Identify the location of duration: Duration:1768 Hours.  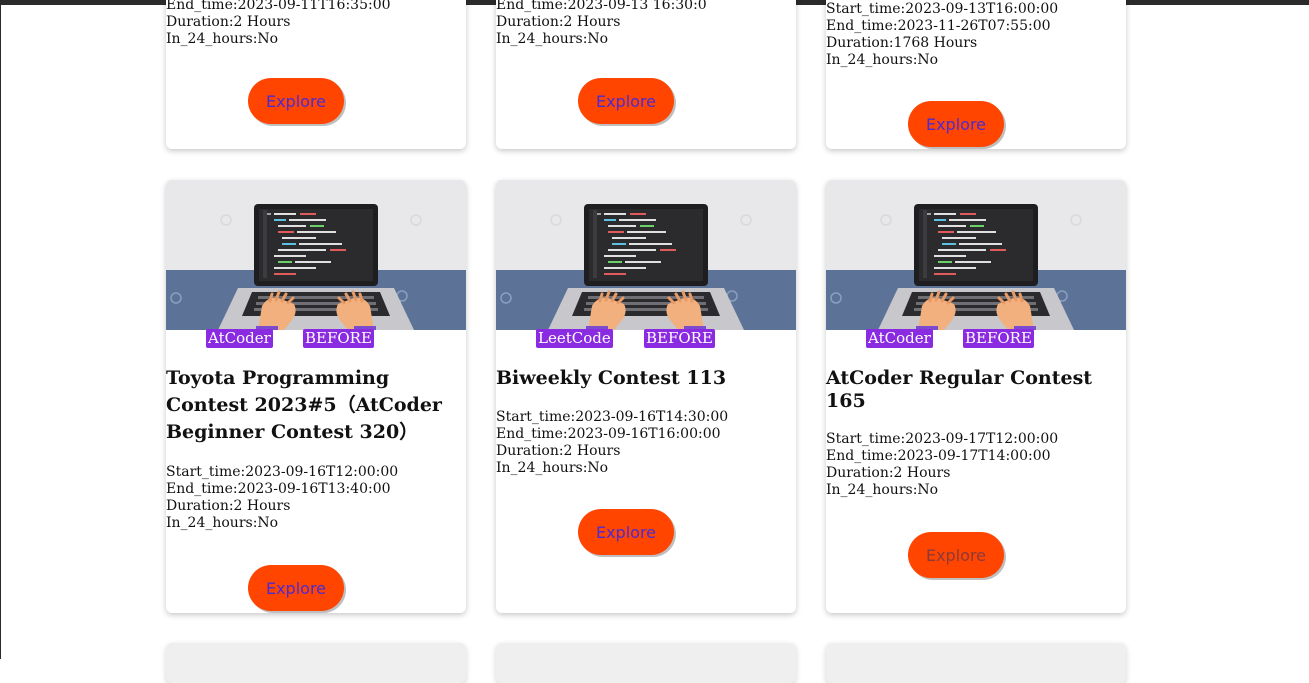
(902, 43).